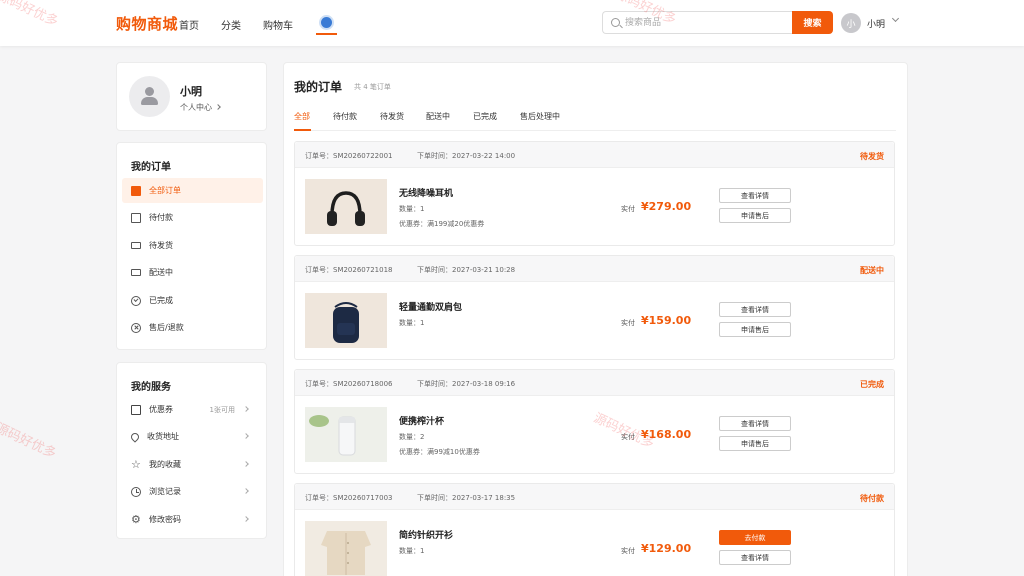  Describe the element at coordinates (540, 116) in the screenshot. I see `tab-after-sales: 售后处理中` at that location.